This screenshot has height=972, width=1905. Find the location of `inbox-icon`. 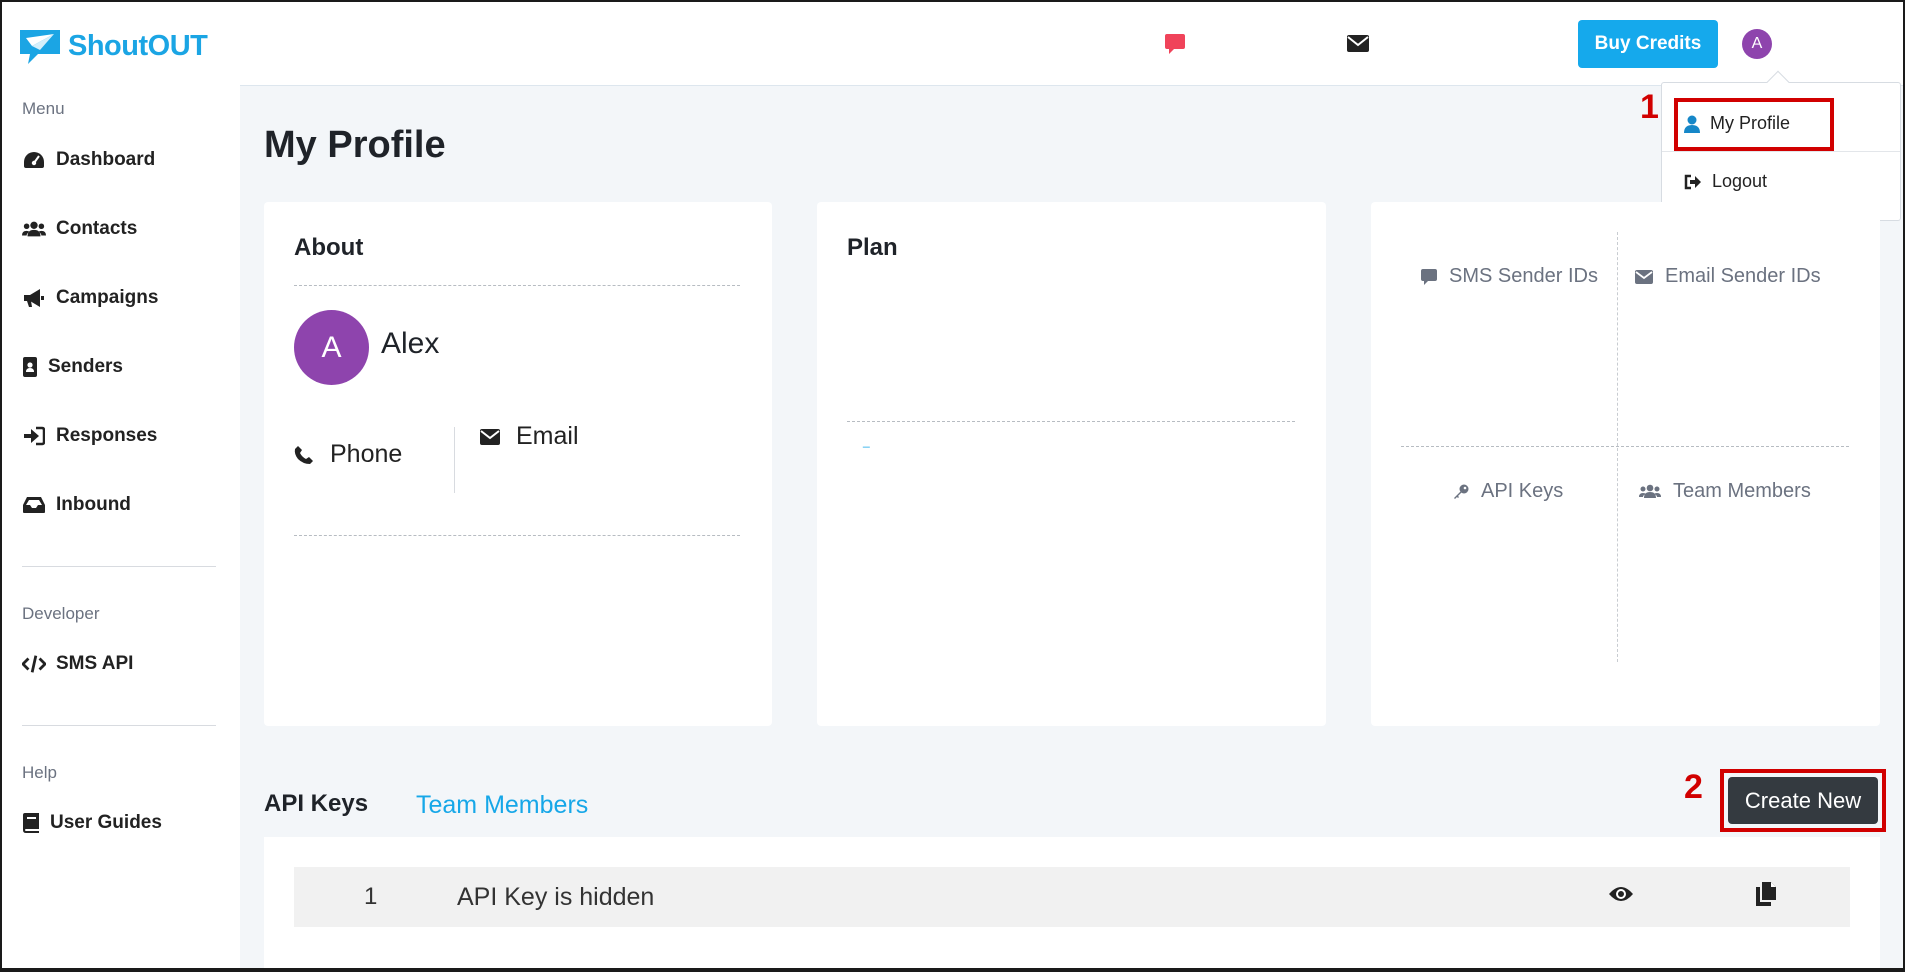

inbox-icon is located at coordinates (34, 505).